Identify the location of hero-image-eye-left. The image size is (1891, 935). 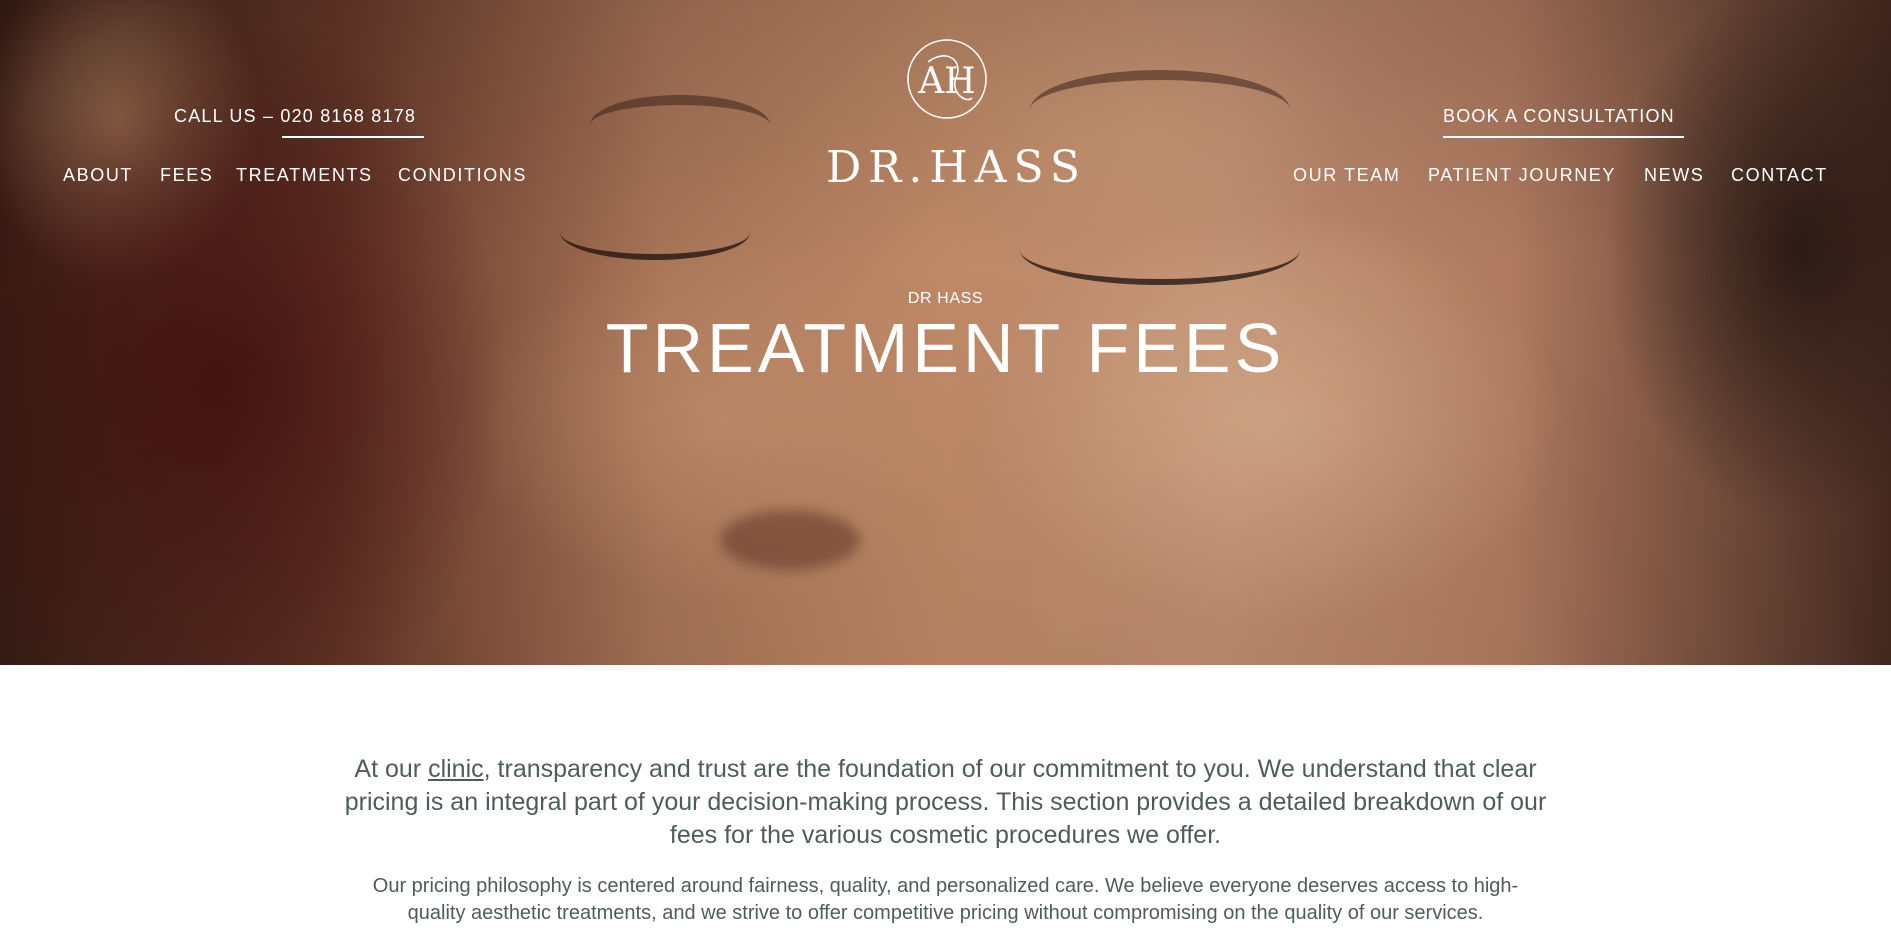
(655, 232).